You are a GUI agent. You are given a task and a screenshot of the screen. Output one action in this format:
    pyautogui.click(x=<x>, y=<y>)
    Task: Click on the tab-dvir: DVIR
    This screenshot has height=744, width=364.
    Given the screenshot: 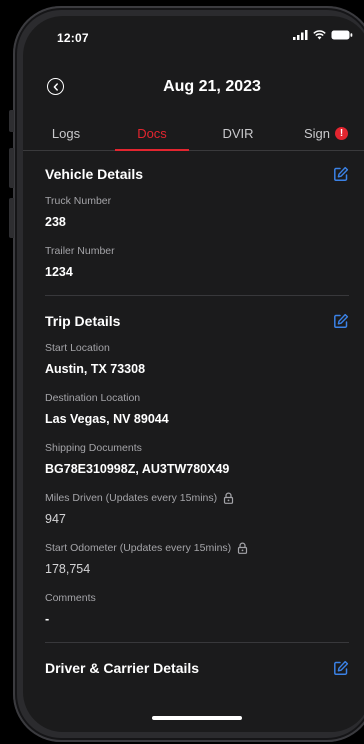 What is the action you would take?
    pyautogui.click(x=238, y=133)
    